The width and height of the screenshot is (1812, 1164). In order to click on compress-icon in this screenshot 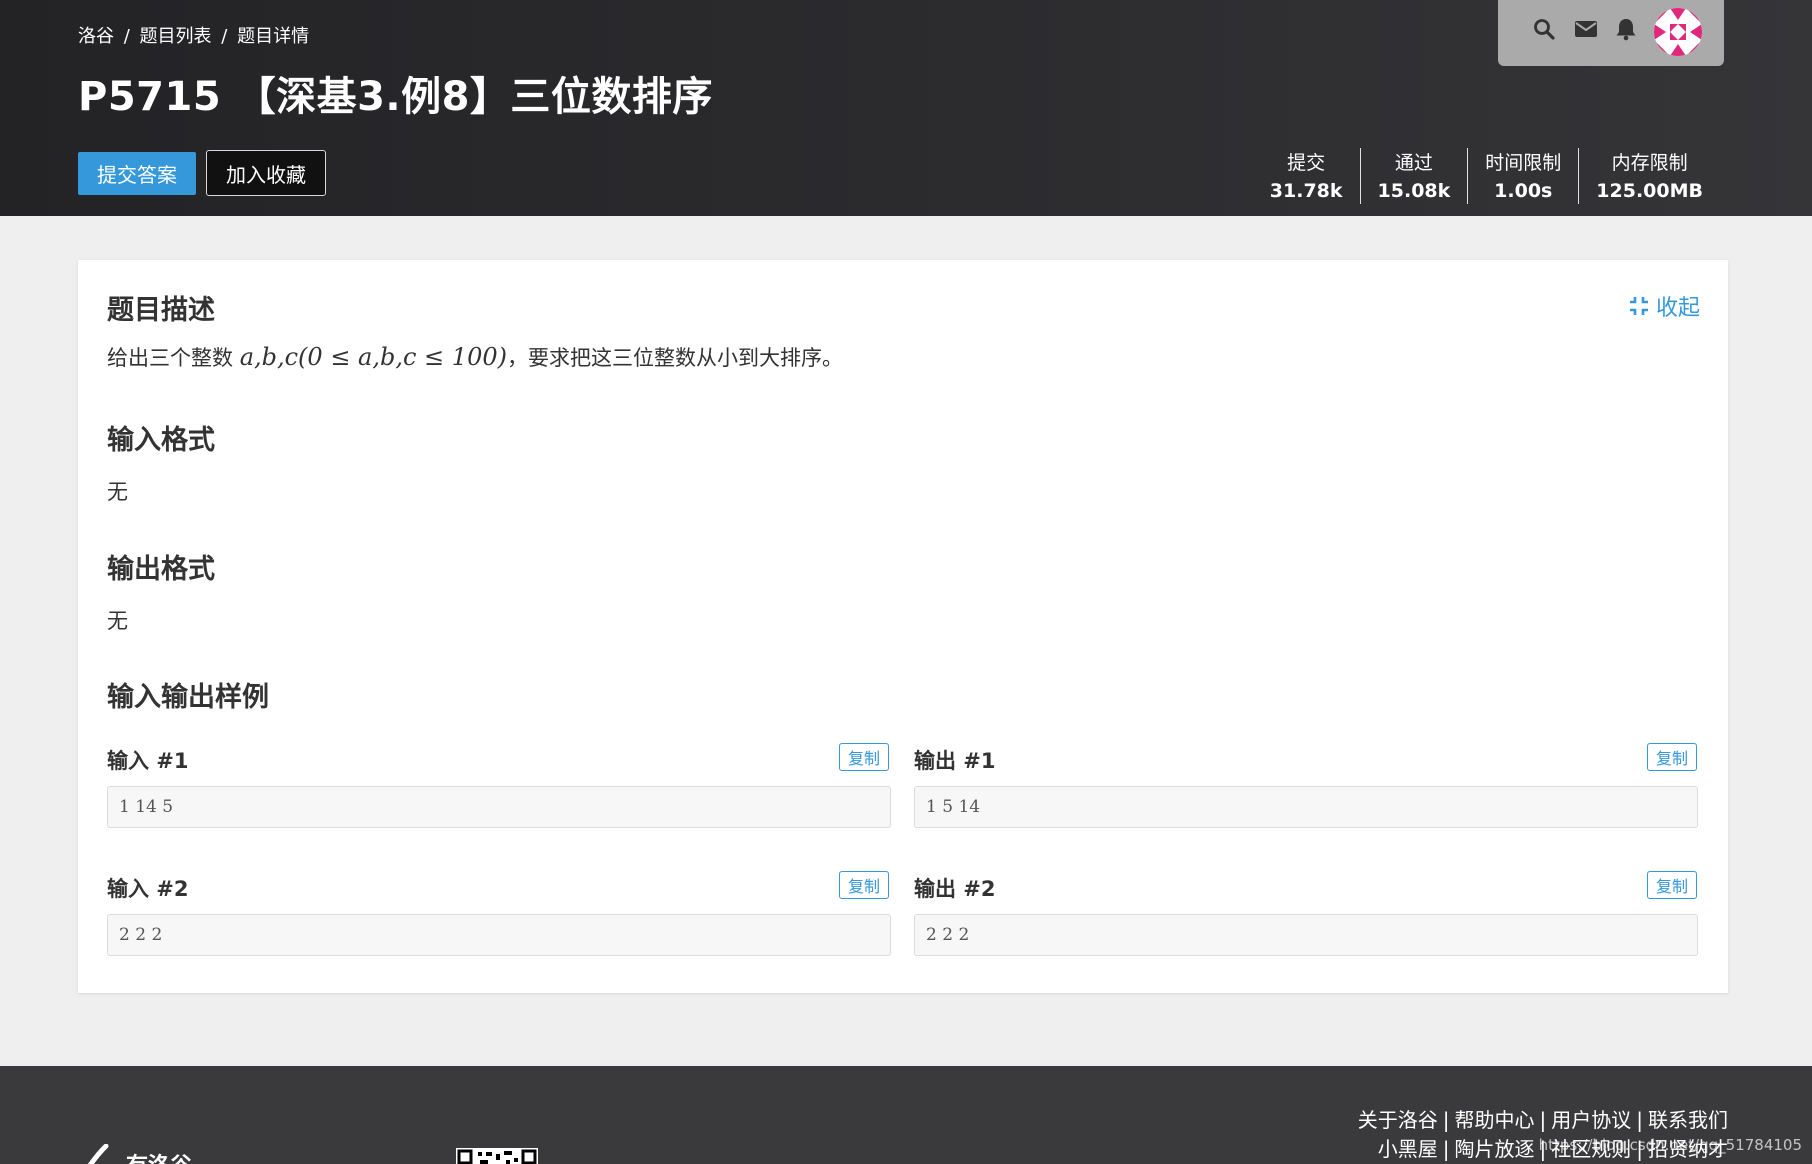, I will do `click(1638, 306)`.